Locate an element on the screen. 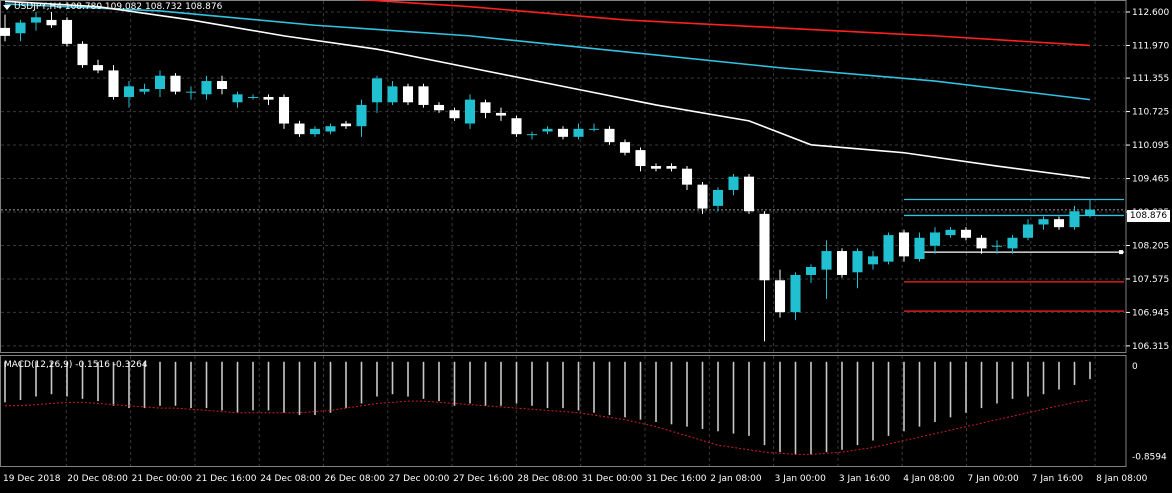 The width and height of the screenshot is (1172, 493). x-tick-label: 8 Jan 08:00 is located at coordinates (1122, 479).